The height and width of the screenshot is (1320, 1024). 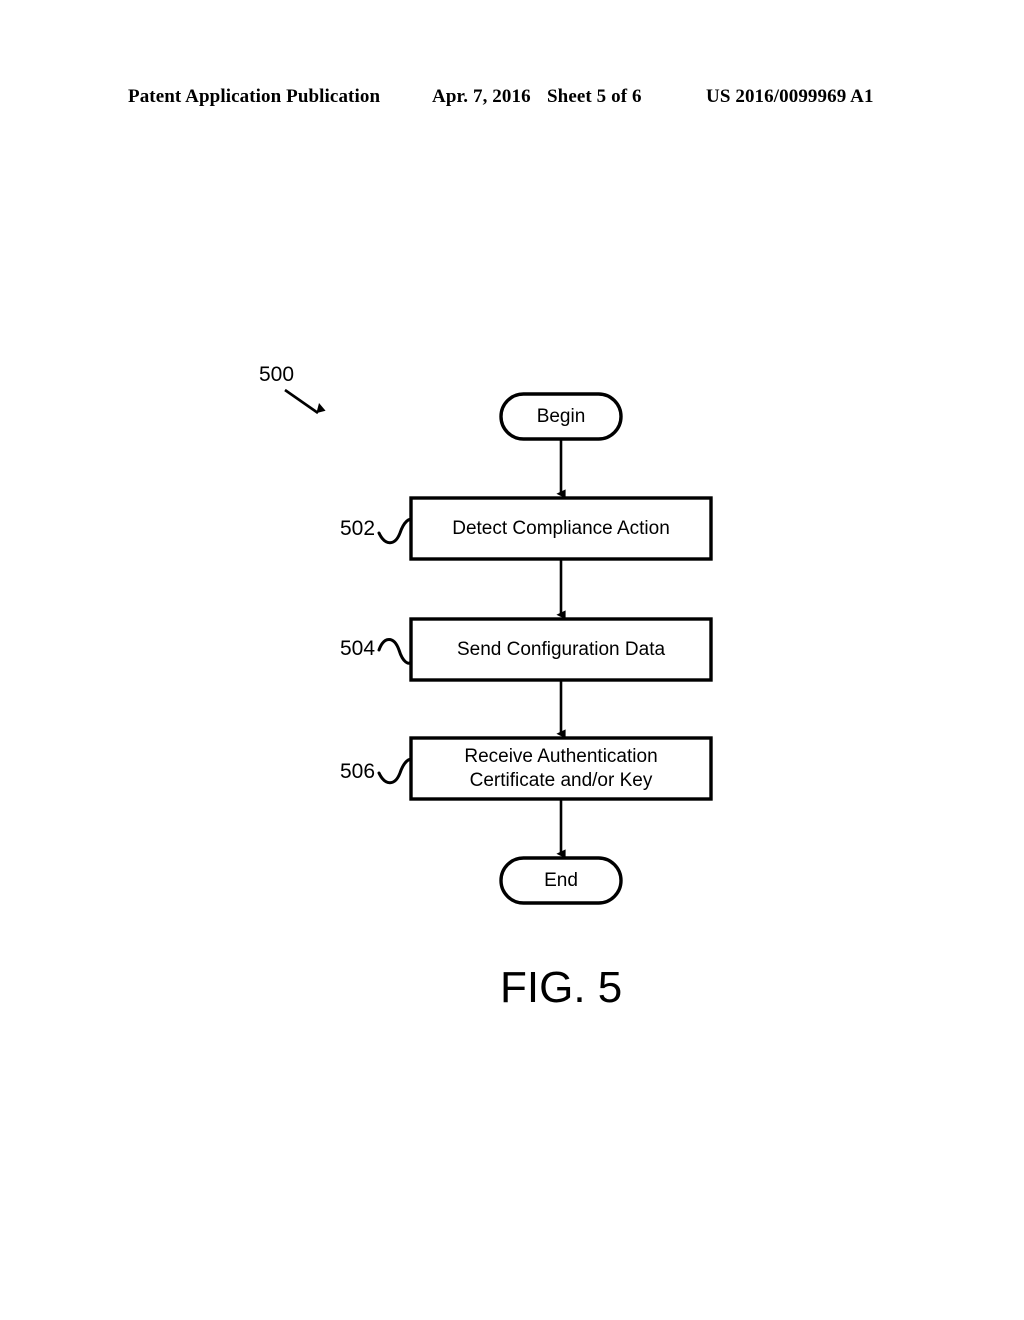 What do you see at coordinates (358, 771) in the screenshot?
I see `ref-number-506: 506` at bounding box center [358, 771].